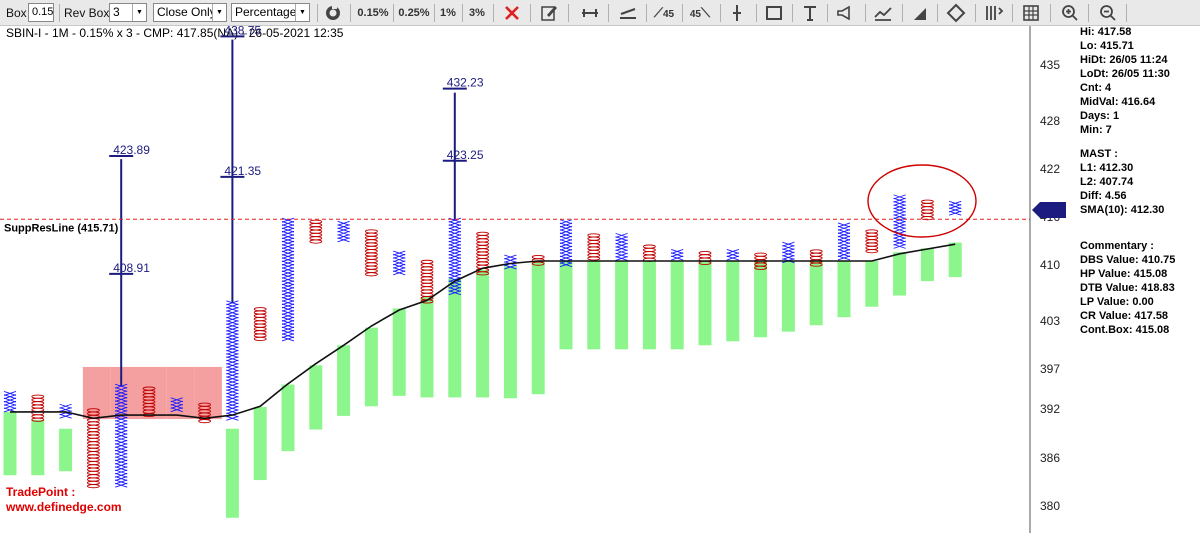 The image size is (1200, 533). What do you see at coordinates (664, 13) in the screenshot?
I see `angle-45-up-button: ⟋45` at bounding box center [664, 13].